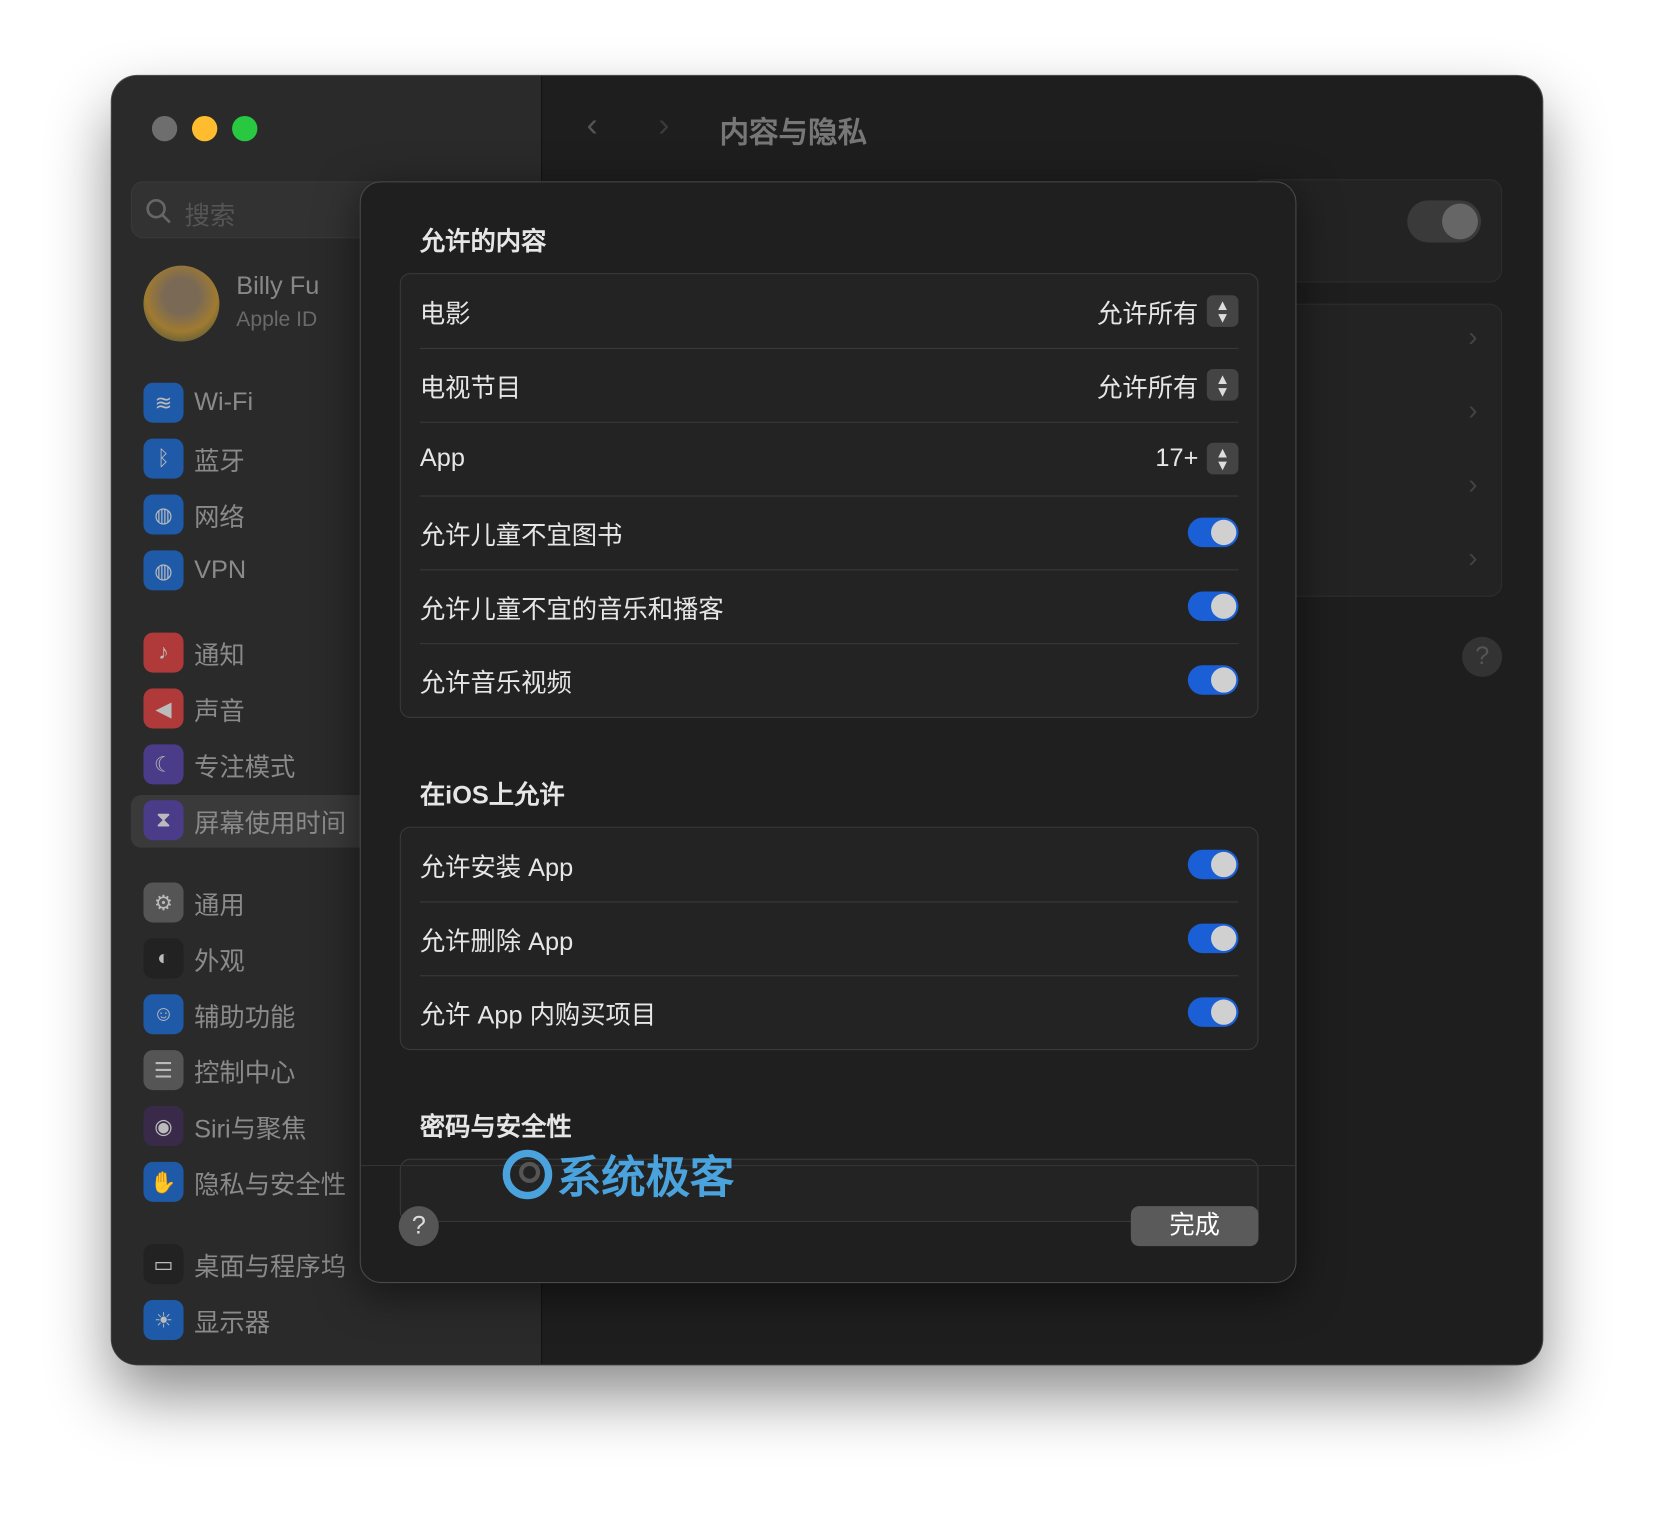  What do you see at coordinates (496, 867) in the screenshot?
I see `row-label: 允许安装 App` at bounding box center [496, 867].